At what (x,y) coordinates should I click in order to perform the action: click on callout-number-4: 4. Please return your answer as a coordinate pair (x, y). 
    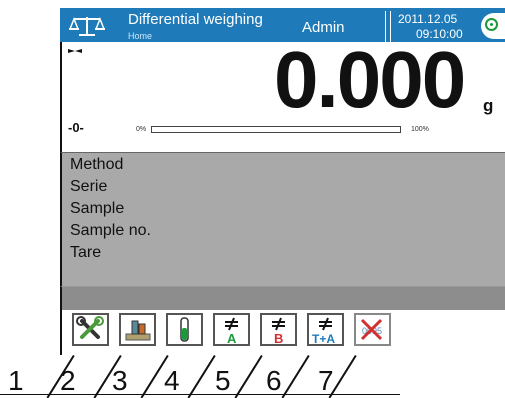
    Looking at the image, I should click on (172, 380).